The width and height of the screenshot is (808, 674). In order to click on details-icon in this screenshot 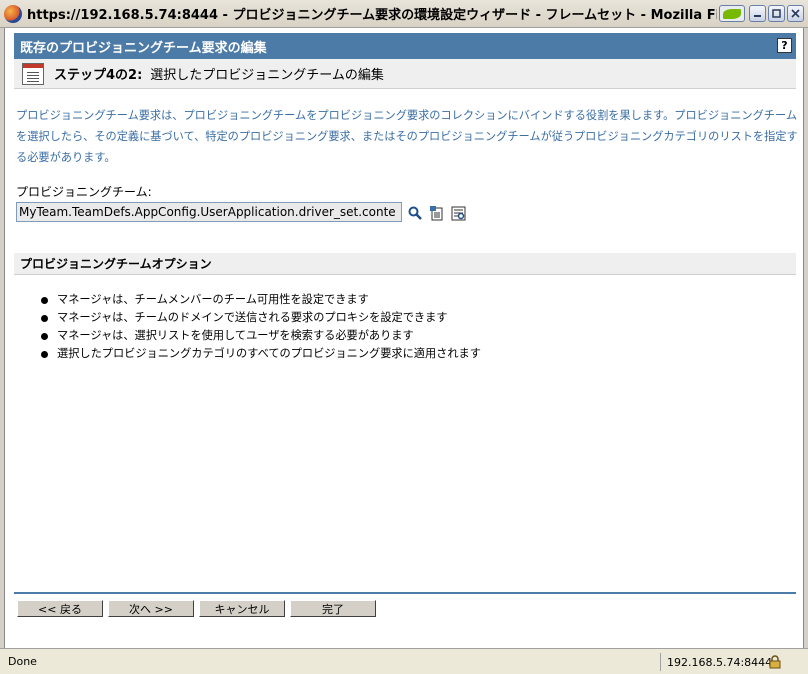, I will do `click(458, 213)`.